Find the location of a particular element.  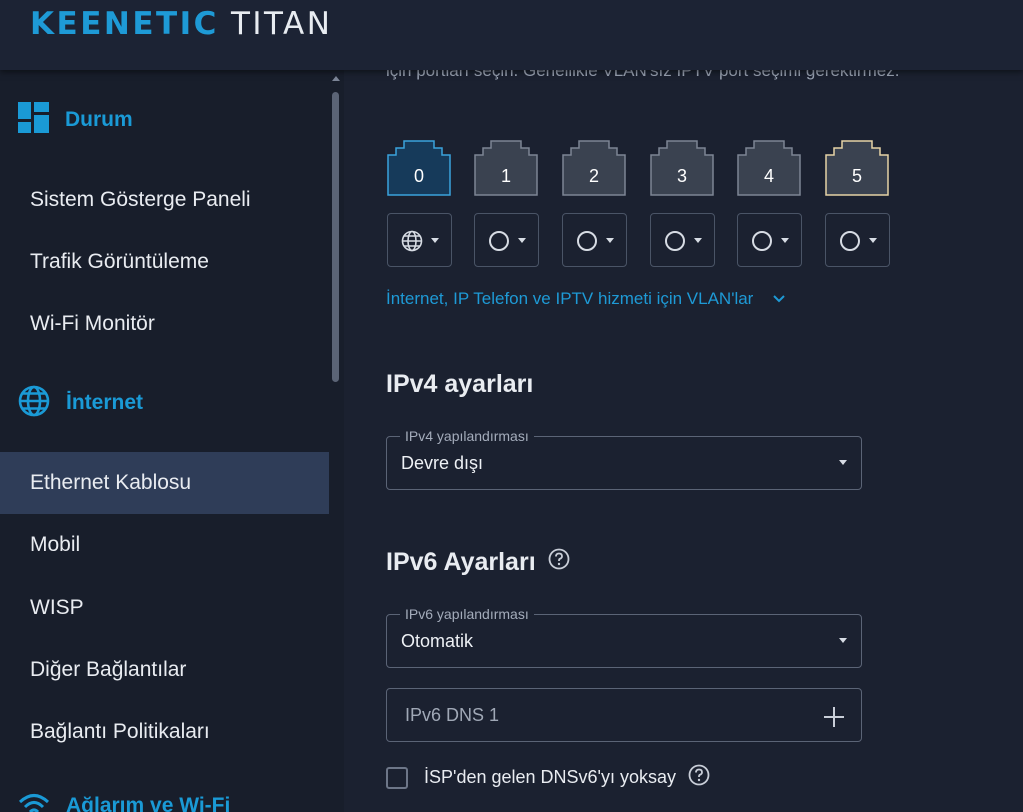

port-2: 2 is located at coordinates (594, 168).